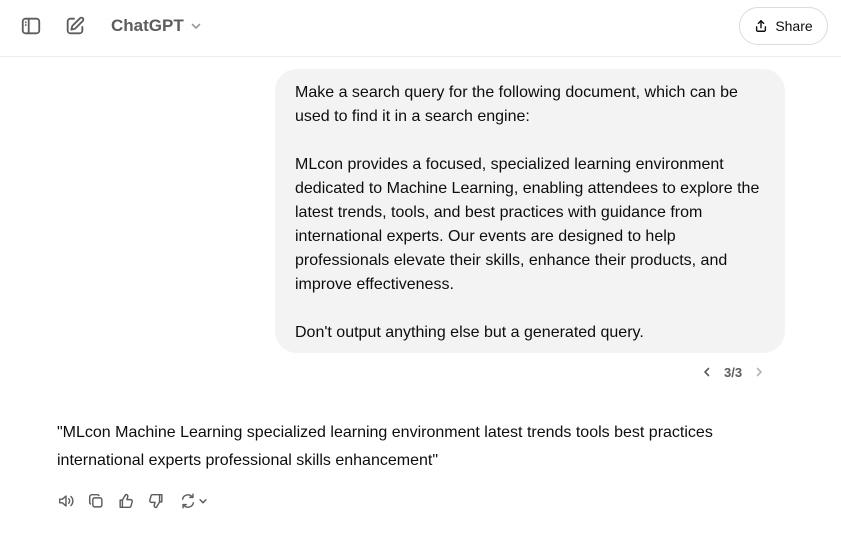  Describe the element at coordinates (187, 501) in the screenshot. I see `regenerate-icon` at that location.